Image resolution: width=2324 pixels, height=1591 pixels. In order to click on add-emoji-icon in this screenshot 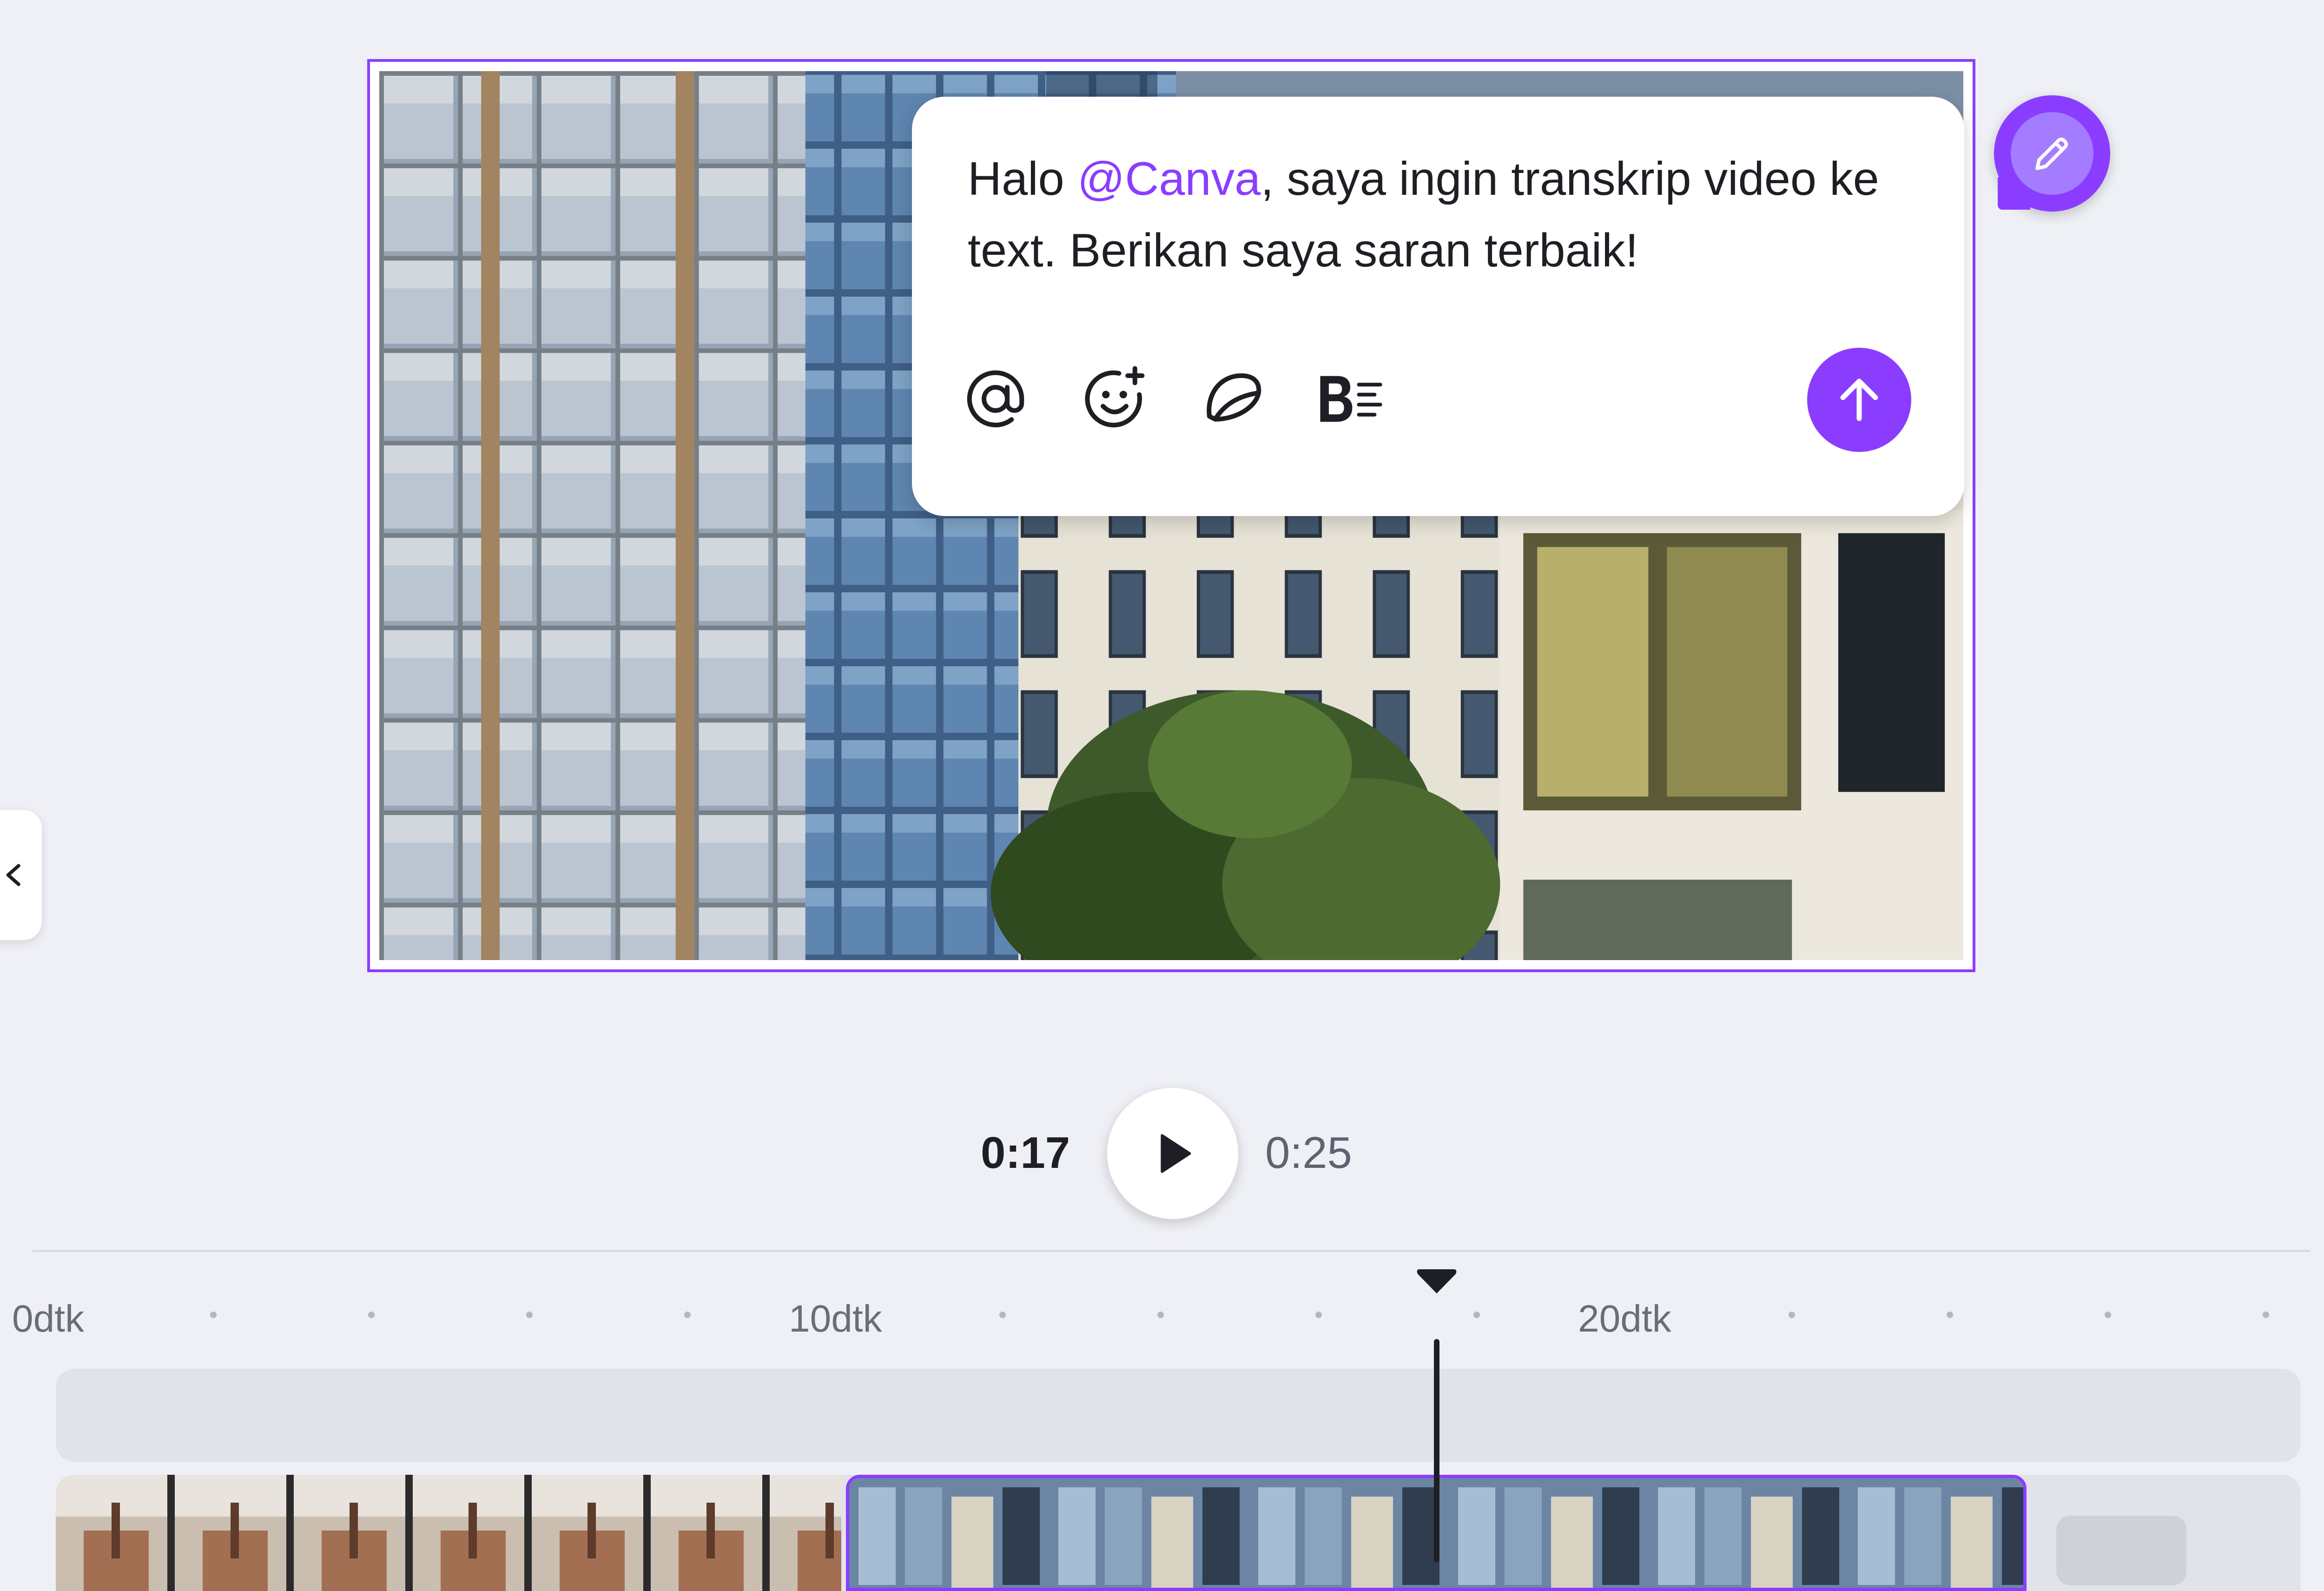, I will do `click(1115, 397)`.